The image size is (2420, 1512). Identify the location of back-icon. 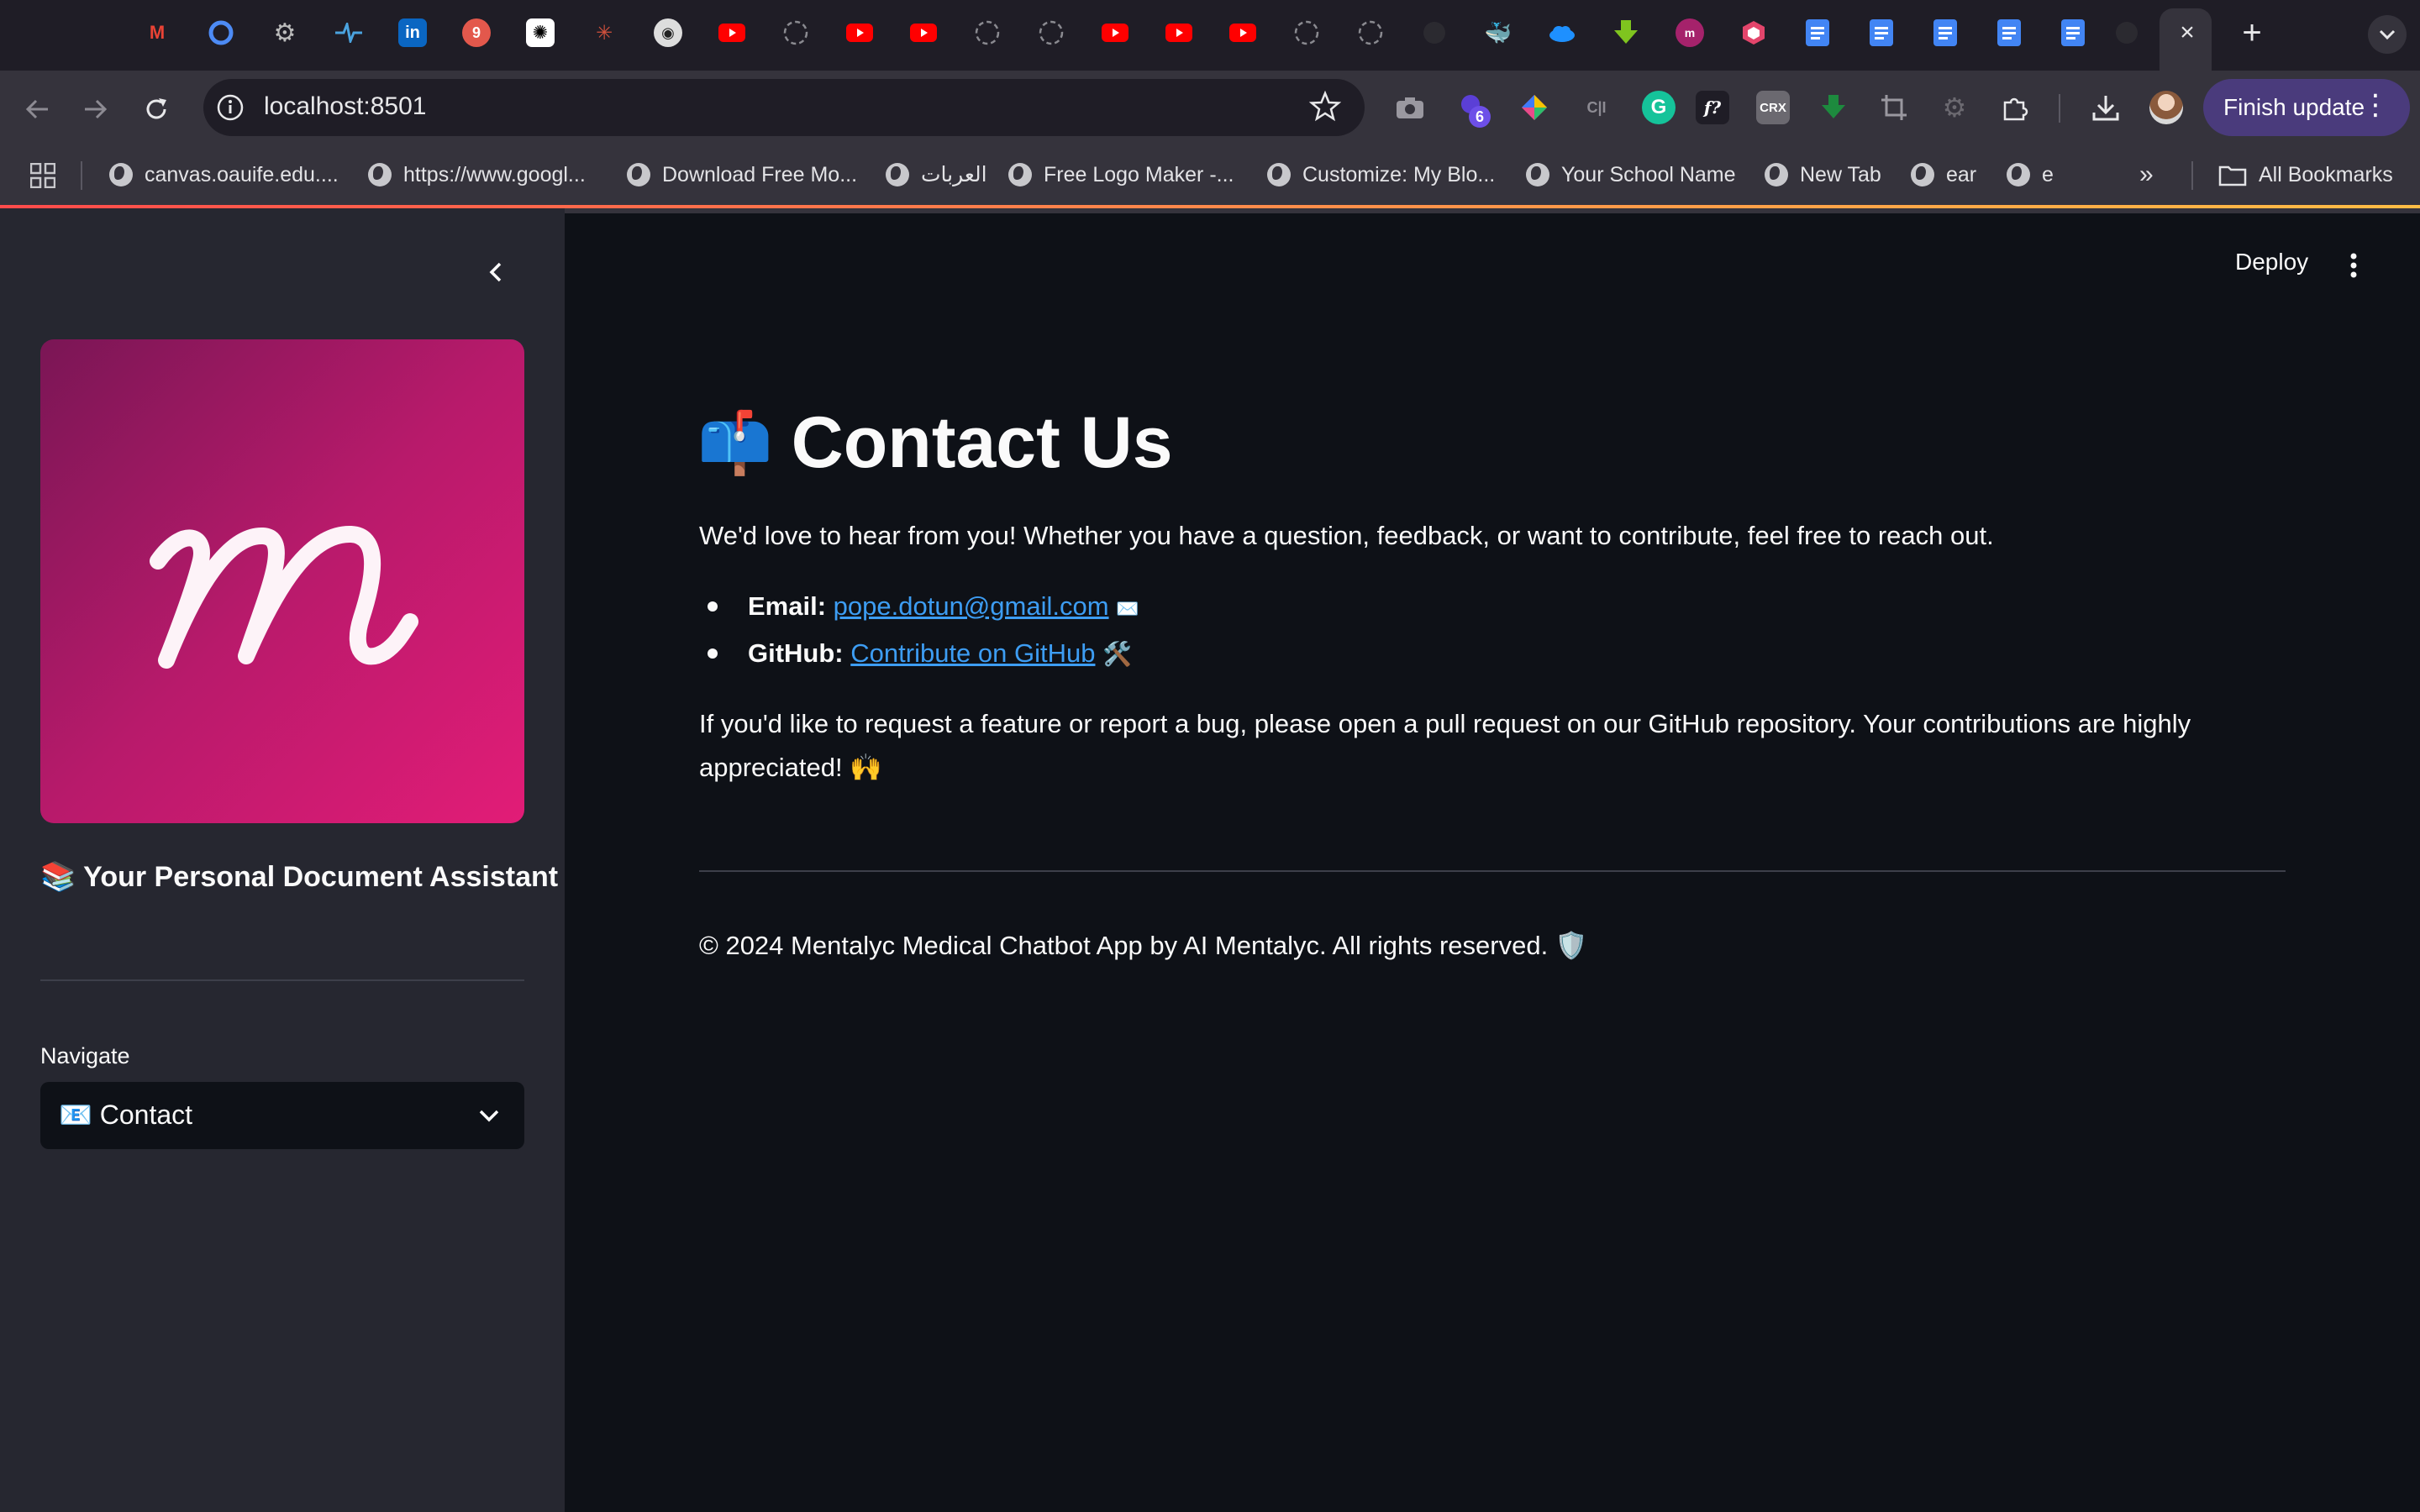
(36, 109).